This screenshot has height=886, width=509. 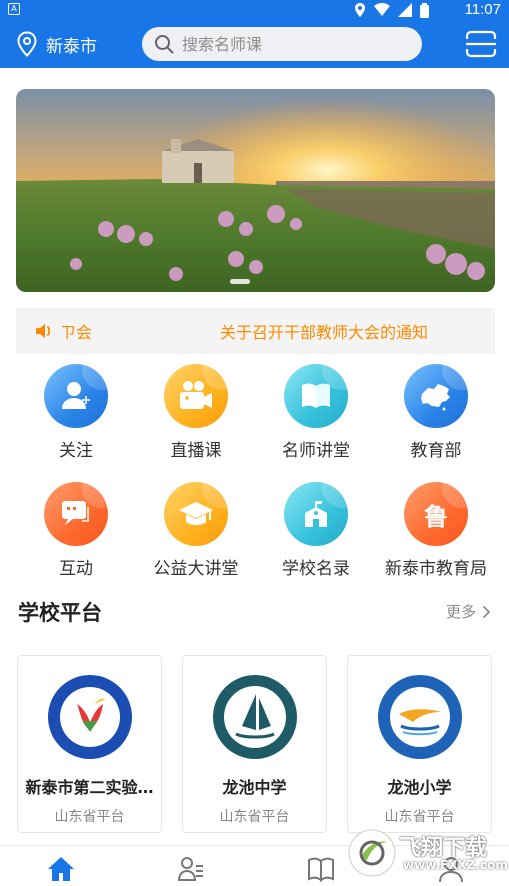 What do you see at coordinates (316, 514) in the screenshot?
I see `school-building-icon` at bounding box center [316, 514].